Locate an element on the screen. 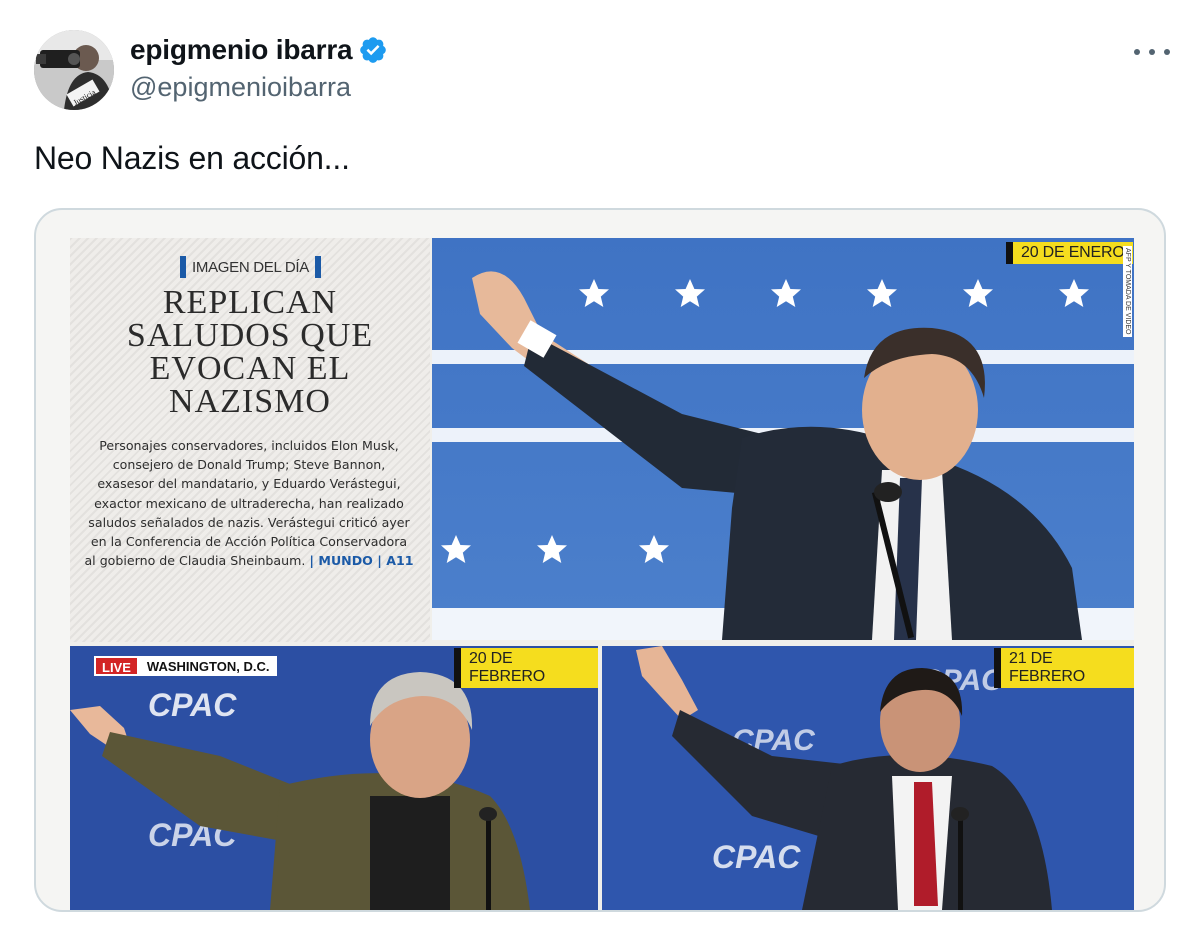 The image size is (1204, 927). photo-main-date: 20 DE ENERO is located at coordinates (1069, 253).